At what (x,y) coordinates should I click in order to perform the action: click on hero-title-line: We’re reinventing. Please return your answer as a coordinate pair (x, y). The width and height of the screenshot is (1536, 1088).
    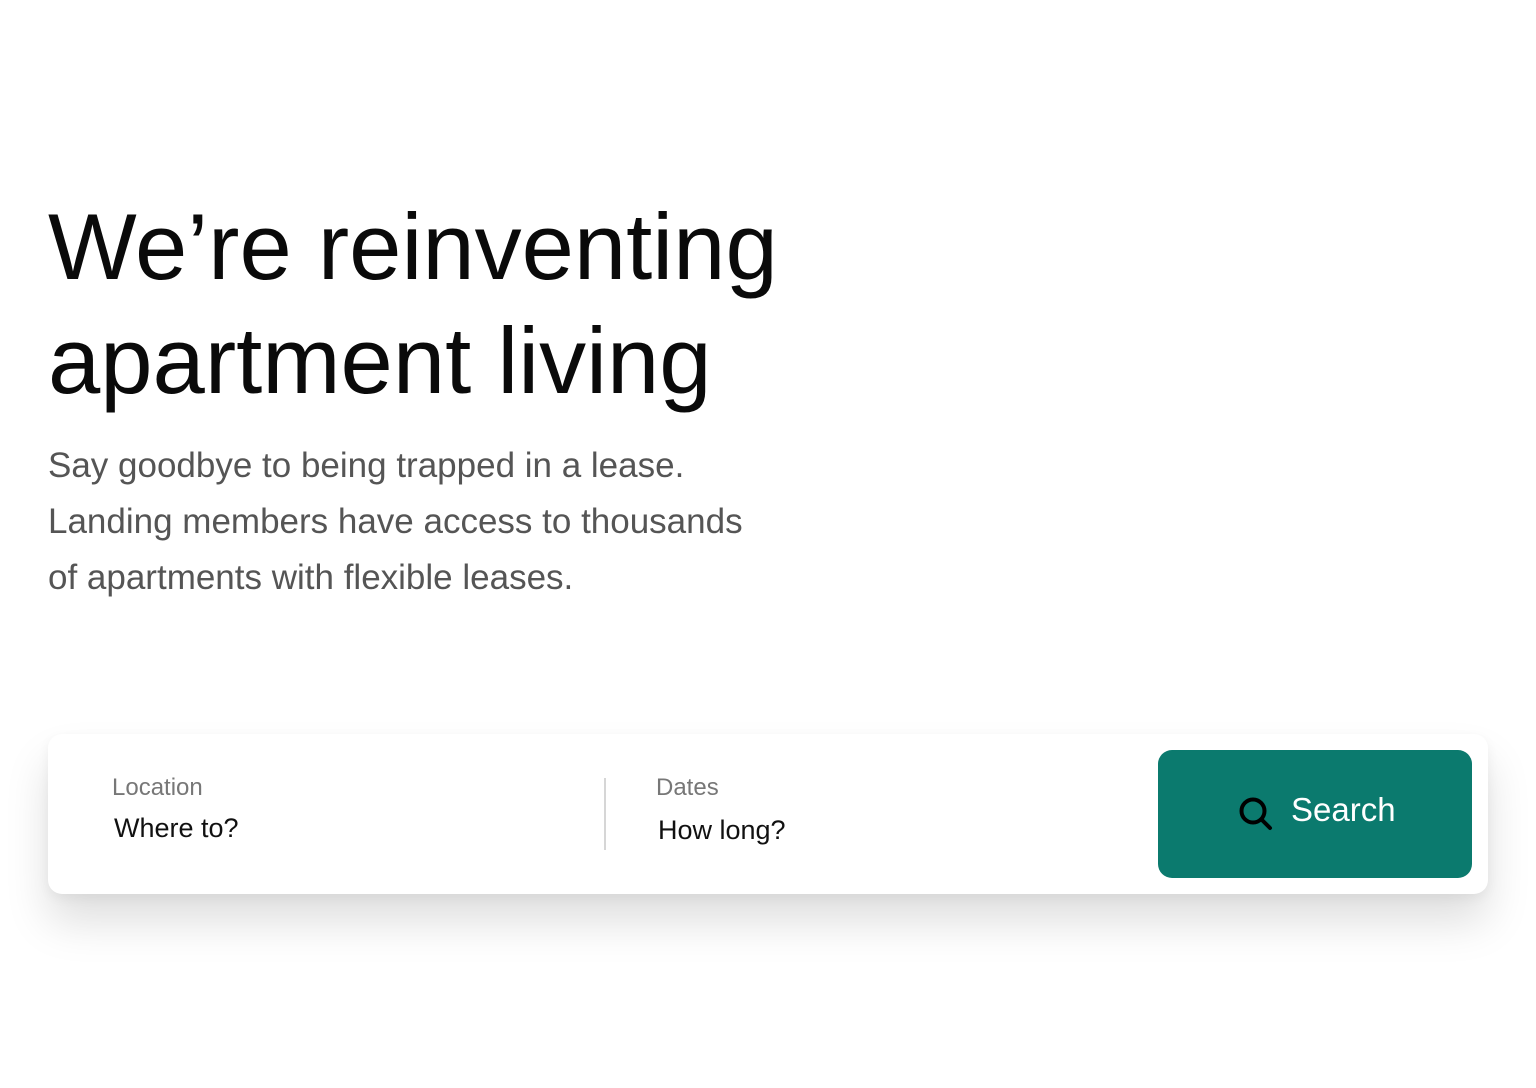
    Looking at the image, I should click on (413, 246).